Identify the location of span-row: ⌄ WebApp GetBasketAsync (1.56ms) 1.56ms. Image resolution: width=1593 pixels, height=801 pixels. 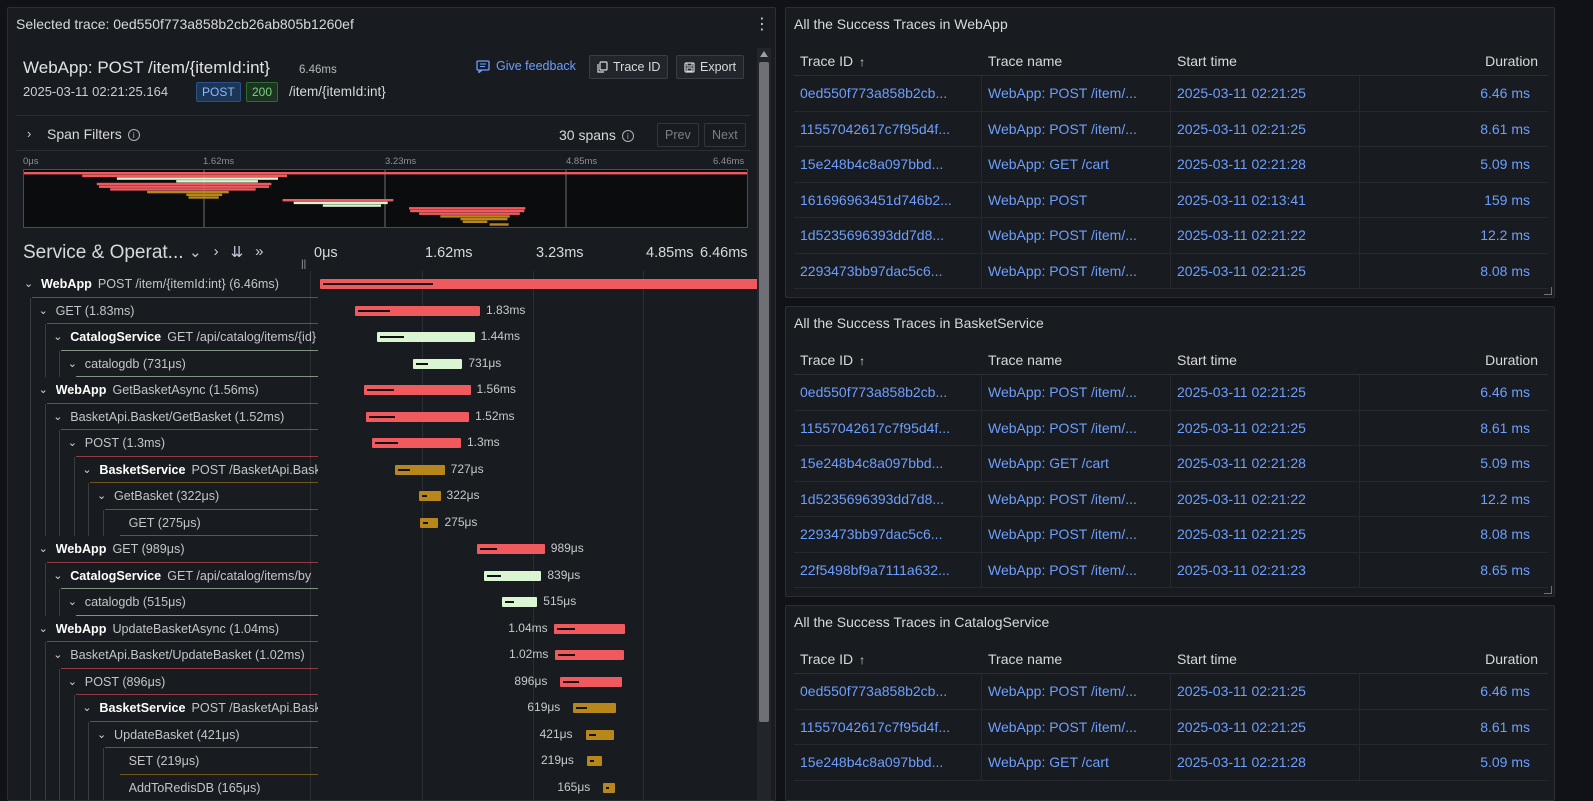
(384, 390).